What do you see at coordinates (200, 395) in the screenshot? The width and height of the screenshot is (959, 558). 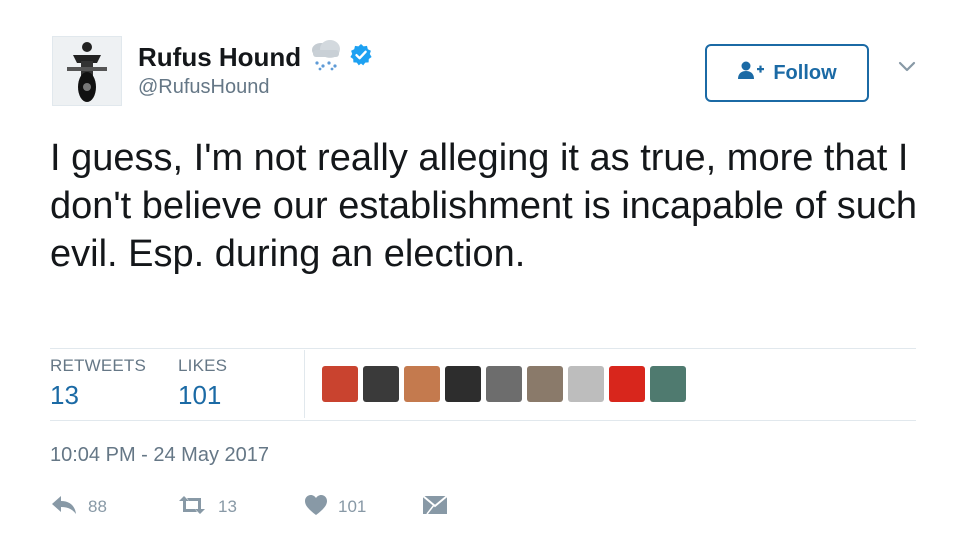 I see `likes-count: 101` at bounding box center [200, 395].